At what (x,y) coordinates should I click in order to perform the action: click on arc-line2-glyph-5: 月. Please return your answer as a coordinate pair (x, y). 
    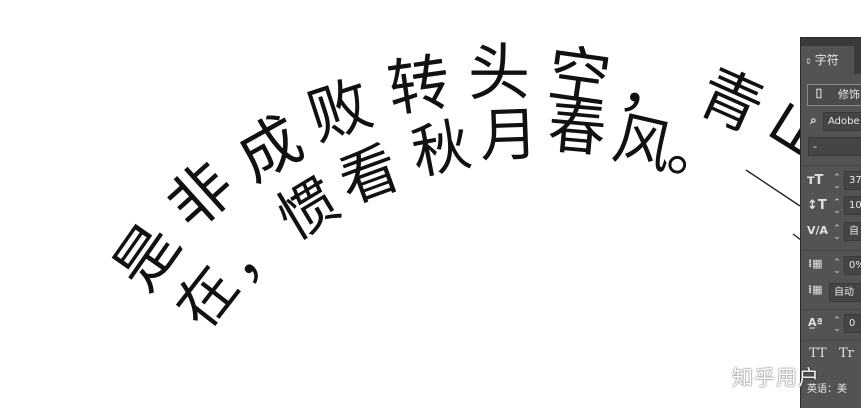
    Looking at the image, I should click on (509, 135).